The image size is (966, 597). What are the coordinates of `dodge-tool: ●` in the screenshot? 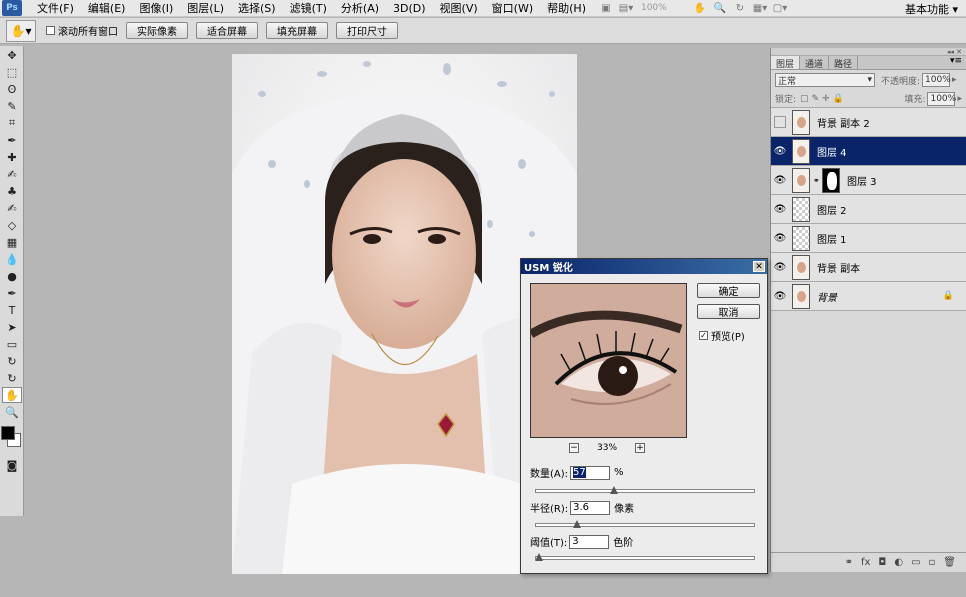 It's located at (12, 276).